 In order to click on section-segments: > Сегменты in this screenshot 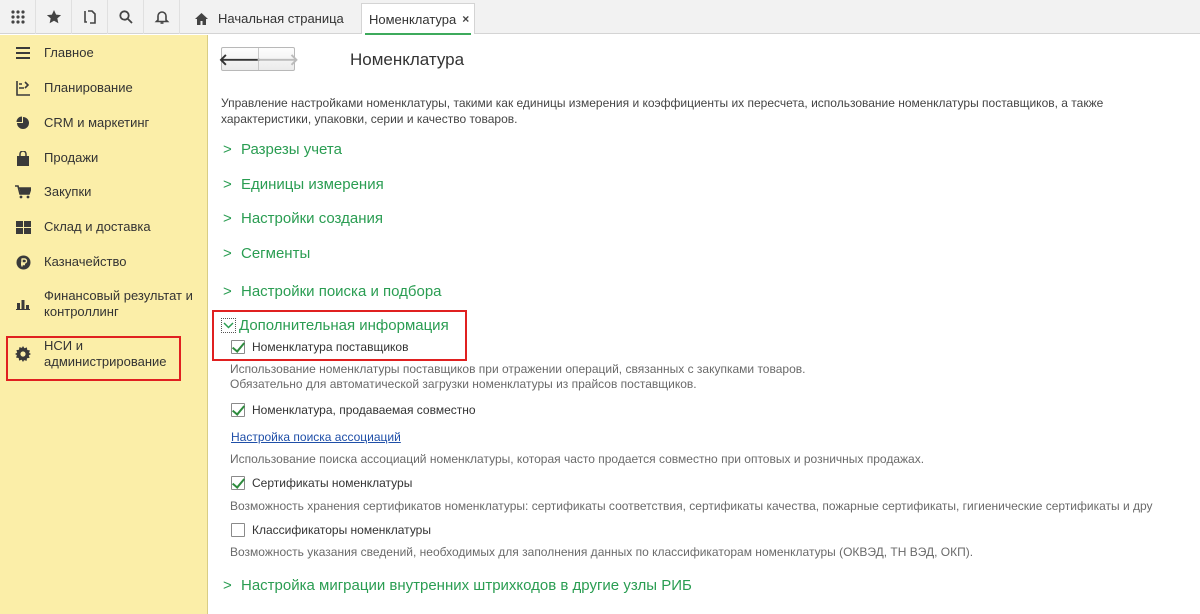, I will do `click(266, 253)`.